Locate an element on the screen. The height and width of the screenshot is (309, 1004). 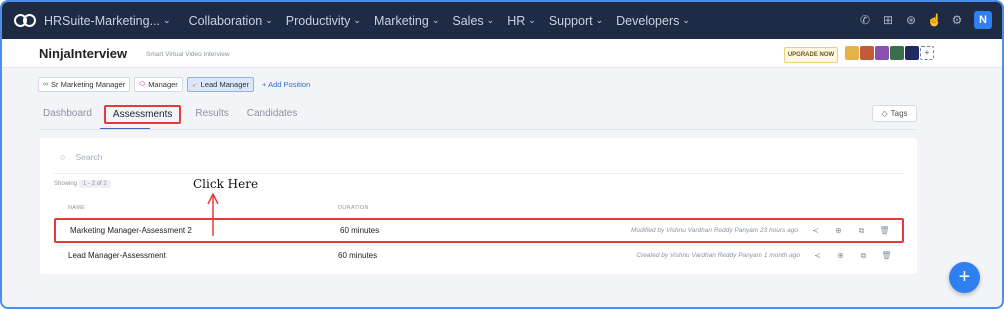
results-count: Showing 1 - 2 of 2 is located at coordinates (82, 184).